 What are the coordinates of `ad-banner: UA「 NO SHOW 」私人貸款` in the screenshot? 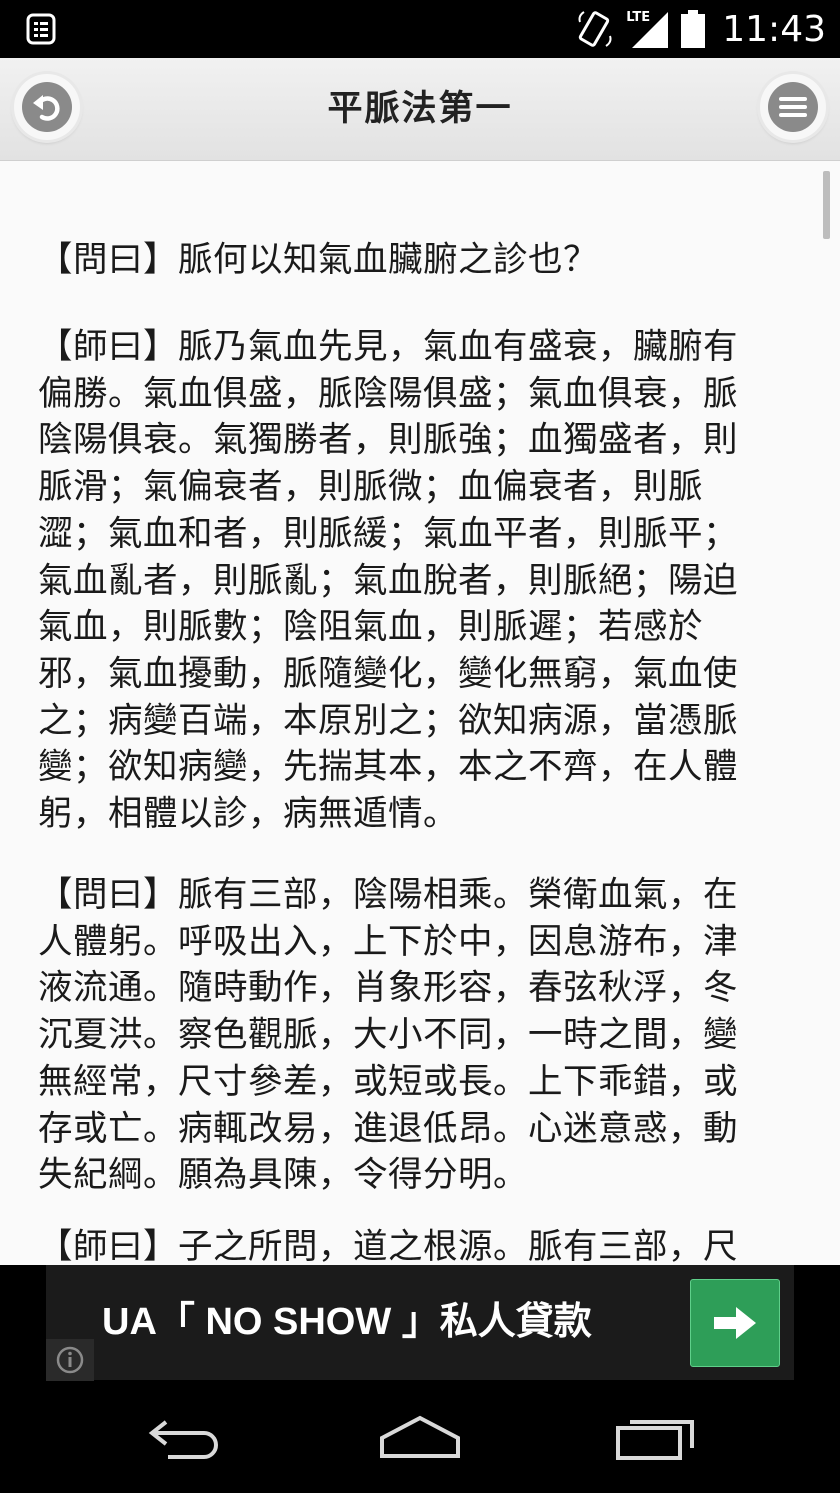 It's located at (420, 1323).